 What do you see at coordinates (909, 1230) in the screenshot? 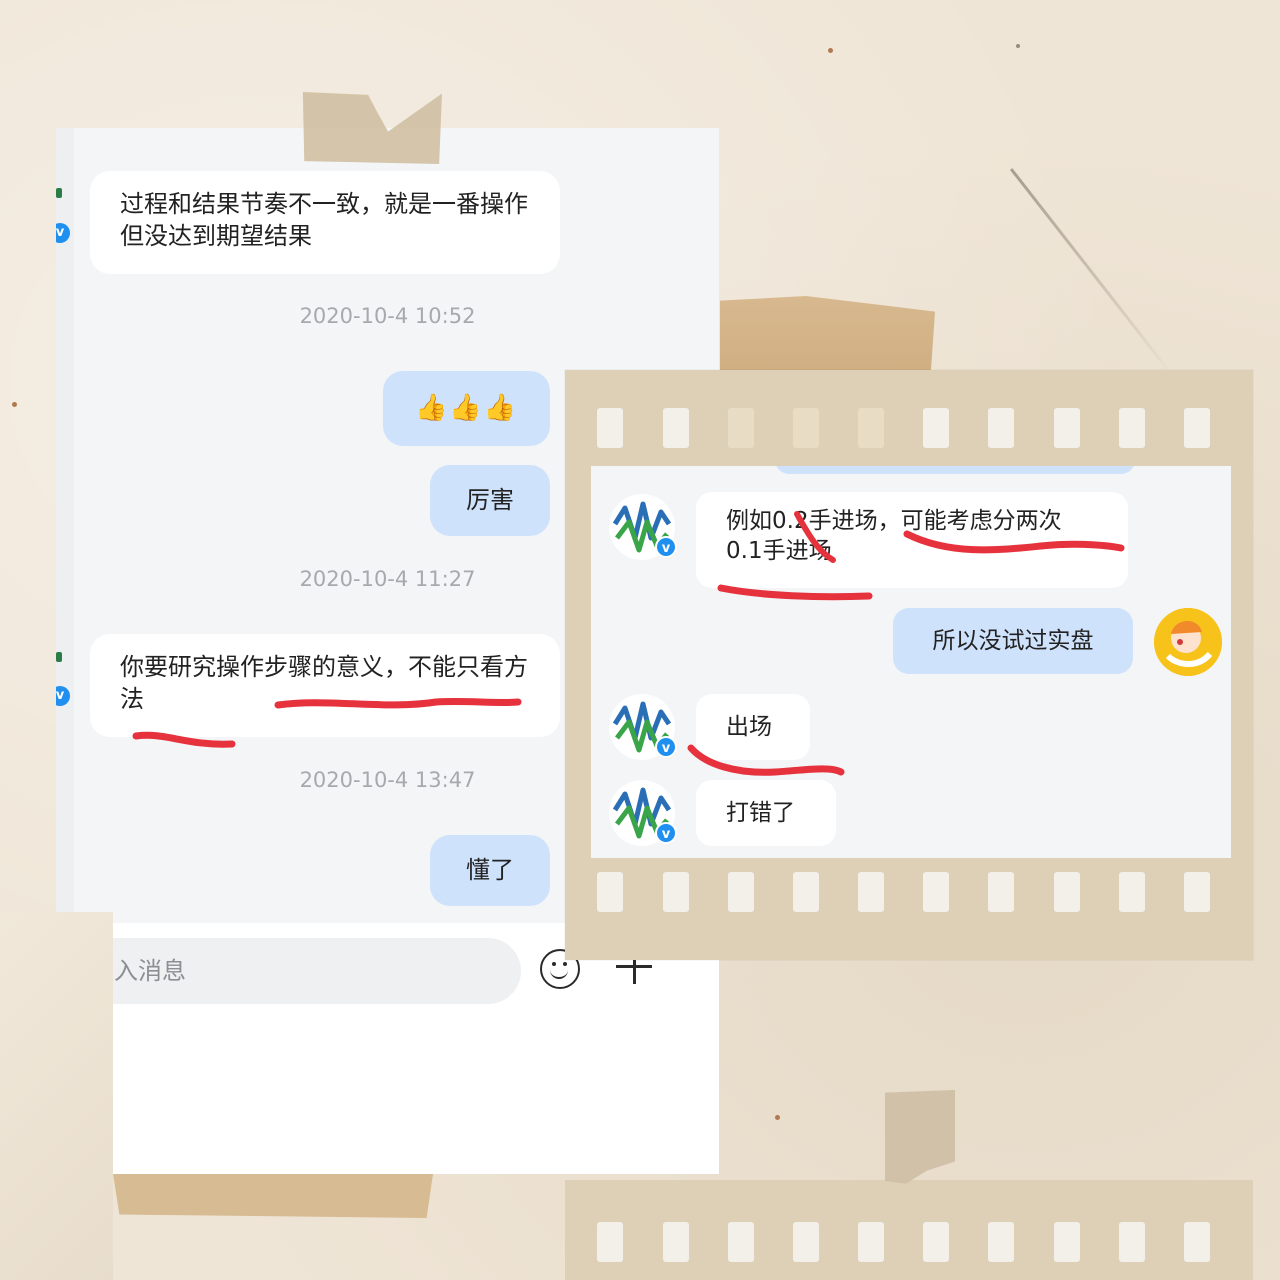
I see `film-strip-fragment` at bounding box center [909, 1230].